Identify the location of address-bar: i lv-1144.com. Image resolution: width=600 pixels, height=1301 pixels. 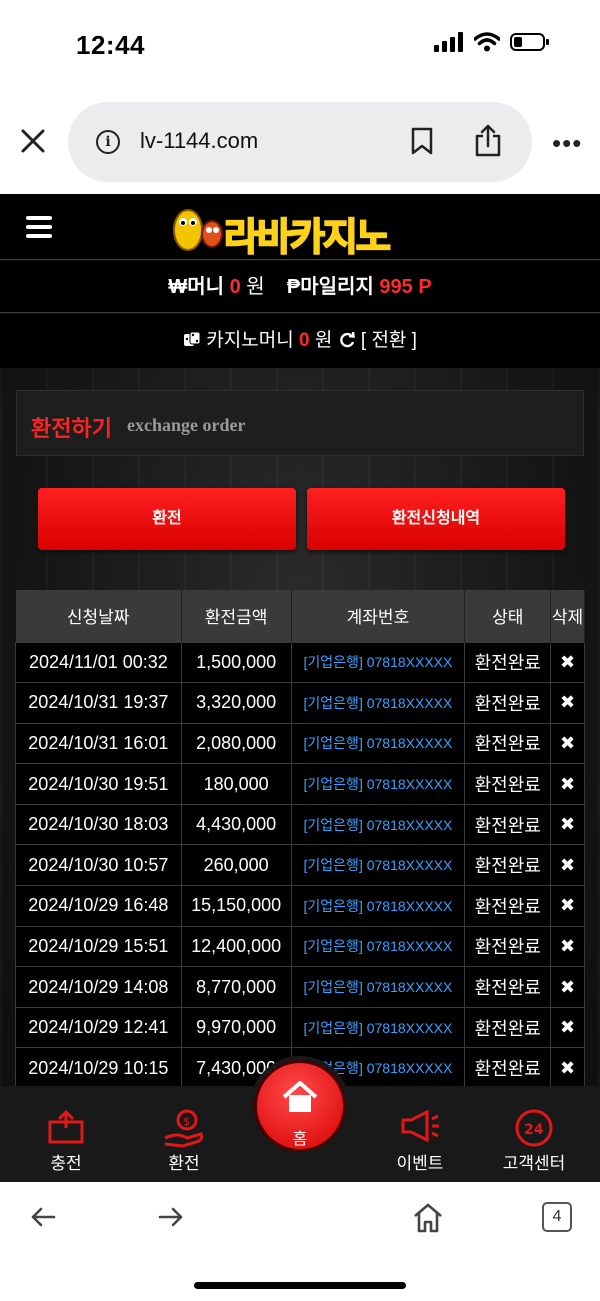
(300, 142).